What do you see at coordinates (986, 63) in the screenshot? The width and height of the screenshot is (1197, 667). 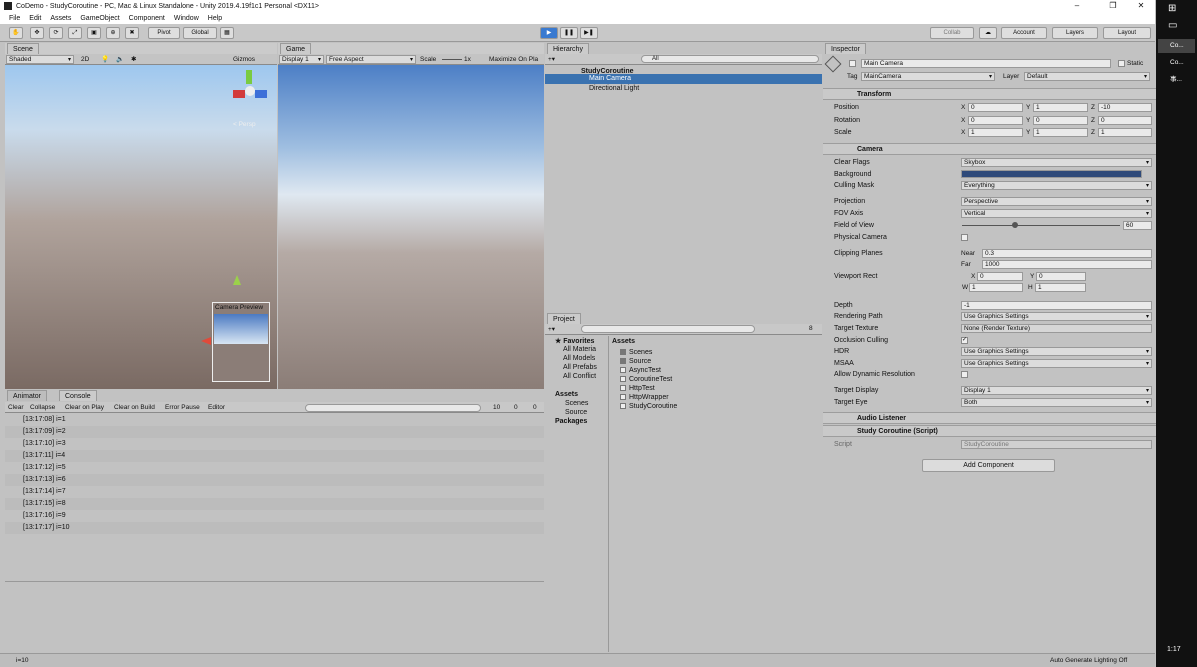 I see `object-name-field: Main Camera` at bounding box center [986, 63].